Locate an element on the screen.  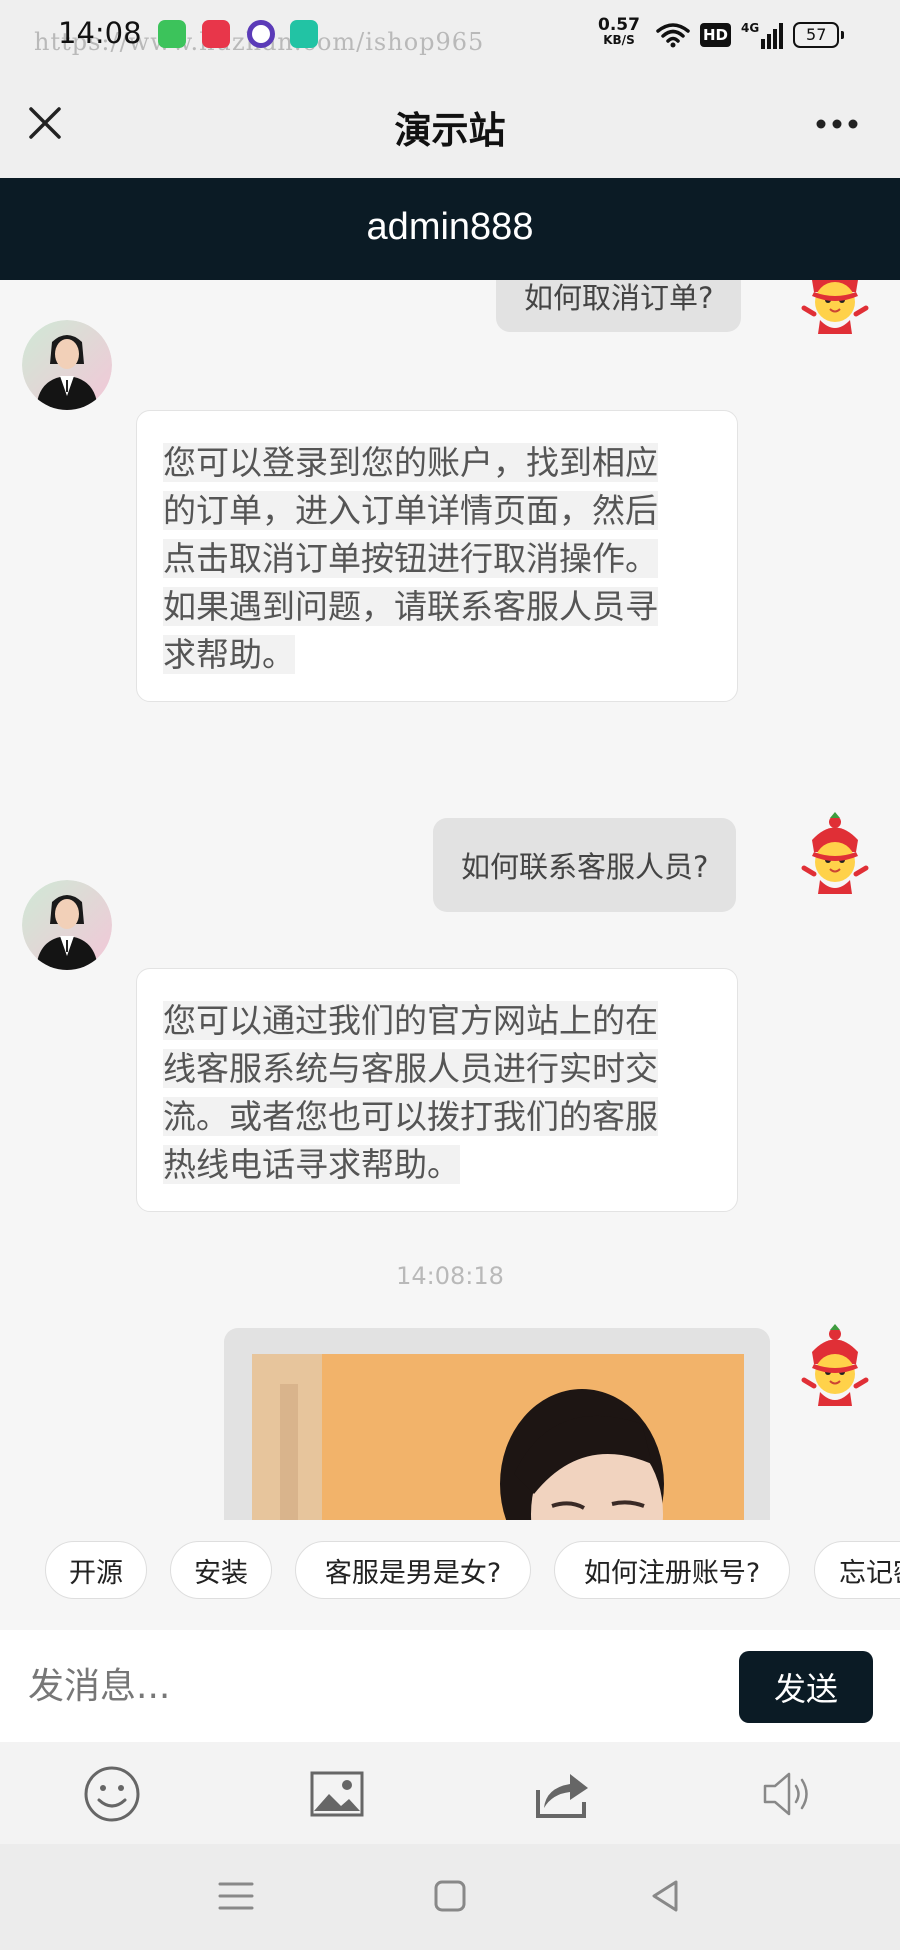
quick-reply-bar: 开源 安装 客服是男是女? 如何注册账号? 忘记密码 is located at coordinates (450, 1575).